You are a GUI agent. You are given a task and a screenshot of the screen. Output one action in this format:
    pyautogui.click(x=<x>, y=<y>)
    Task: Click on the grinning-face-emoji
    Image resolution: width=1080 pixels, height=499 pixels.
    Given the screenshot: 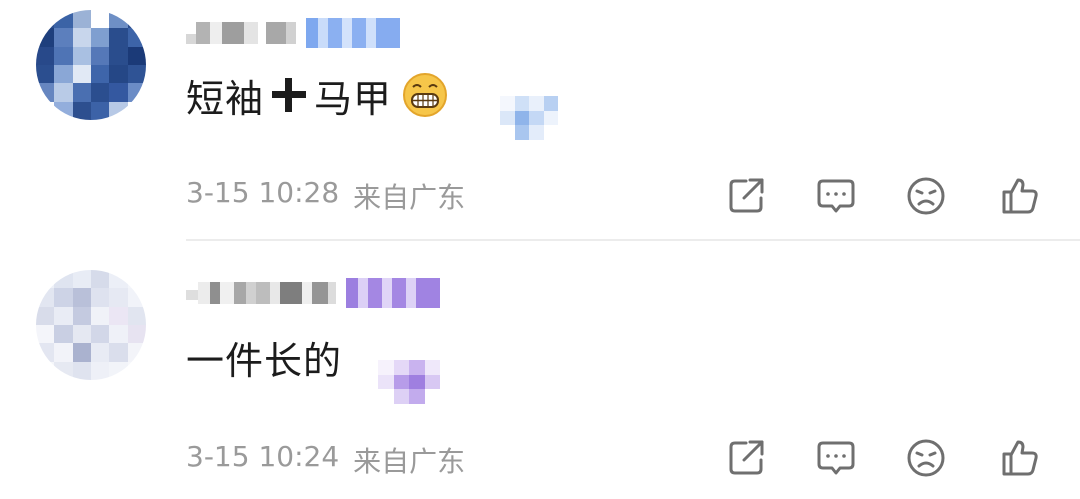 What is the action you would take?
    pyautogui.click(x=425, y=95)
    